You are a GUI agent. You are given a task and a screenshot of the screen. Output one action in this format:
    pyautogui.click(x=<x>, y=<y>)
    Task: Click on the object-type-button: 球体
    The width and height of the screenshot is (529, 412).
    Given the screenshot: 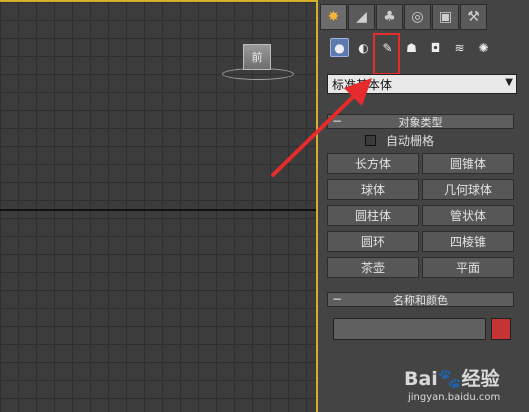 What is the action you would take?
    pyautogui.click(x=373, y=189)
    